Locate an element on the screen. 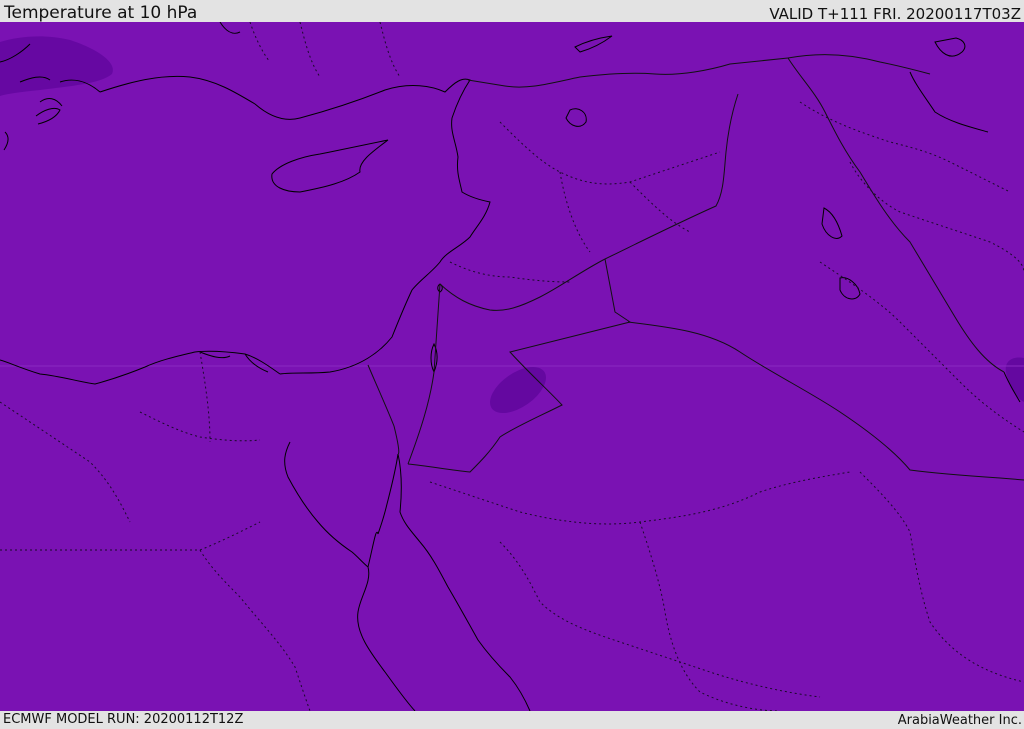  map-title: Temperature at 10 hPa is located at coordinates (101, 13).